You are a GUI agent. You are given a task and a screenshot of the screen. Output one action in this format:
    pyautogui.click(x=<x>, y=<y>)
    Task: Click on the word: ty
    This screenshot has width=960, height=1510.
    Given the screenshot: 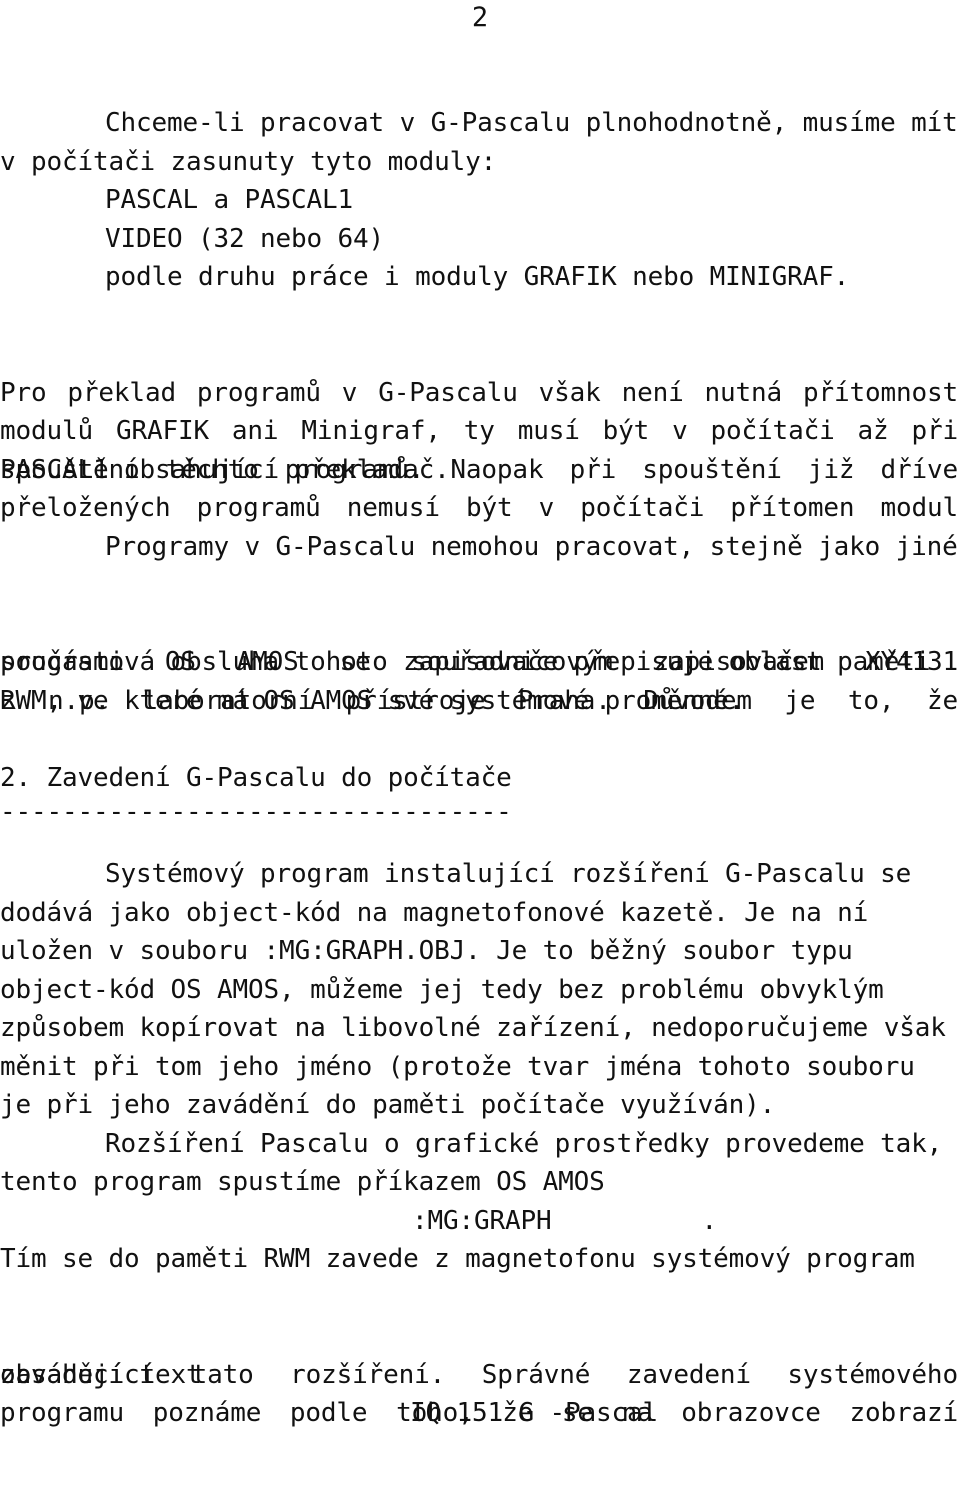 What is the action you would take?
    pyautogui.click(x=479, y=431)
    